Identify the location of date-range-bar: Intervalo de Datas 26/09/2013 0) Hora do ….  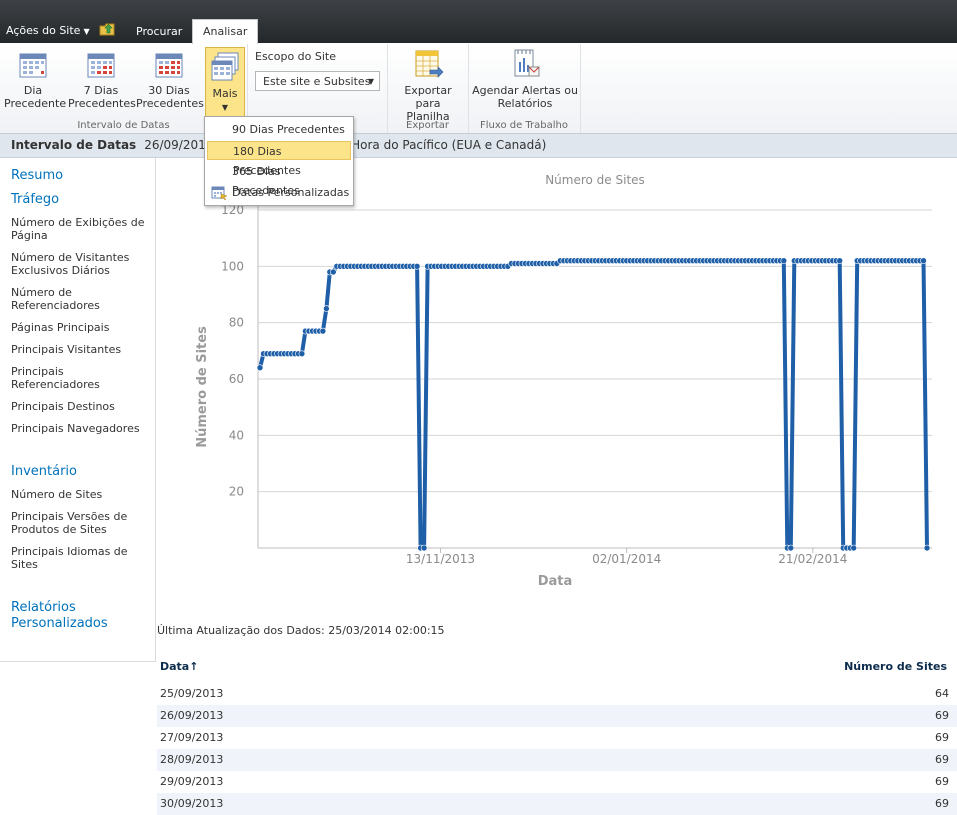
(478, 146).